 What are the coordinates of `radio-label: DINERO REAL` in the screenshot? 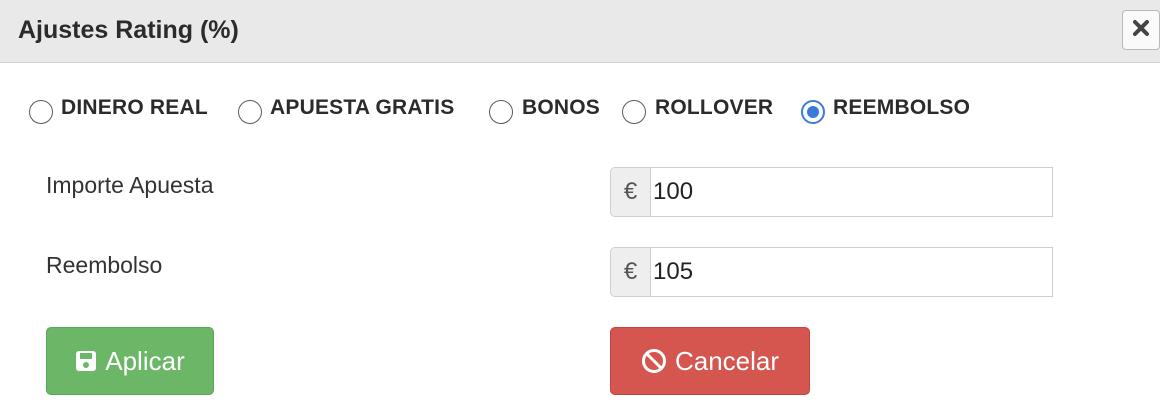 It's located at (134, 107).